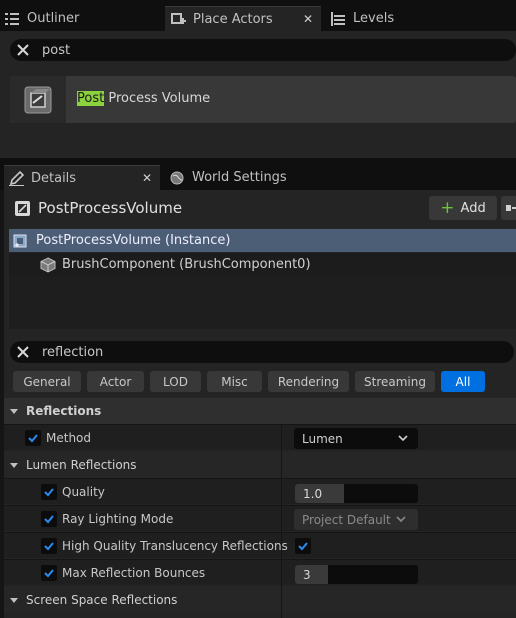  Describe the element at coordinates (64, 411) in the screenshot. I see `category-reflections-label: Reflections` at that location.